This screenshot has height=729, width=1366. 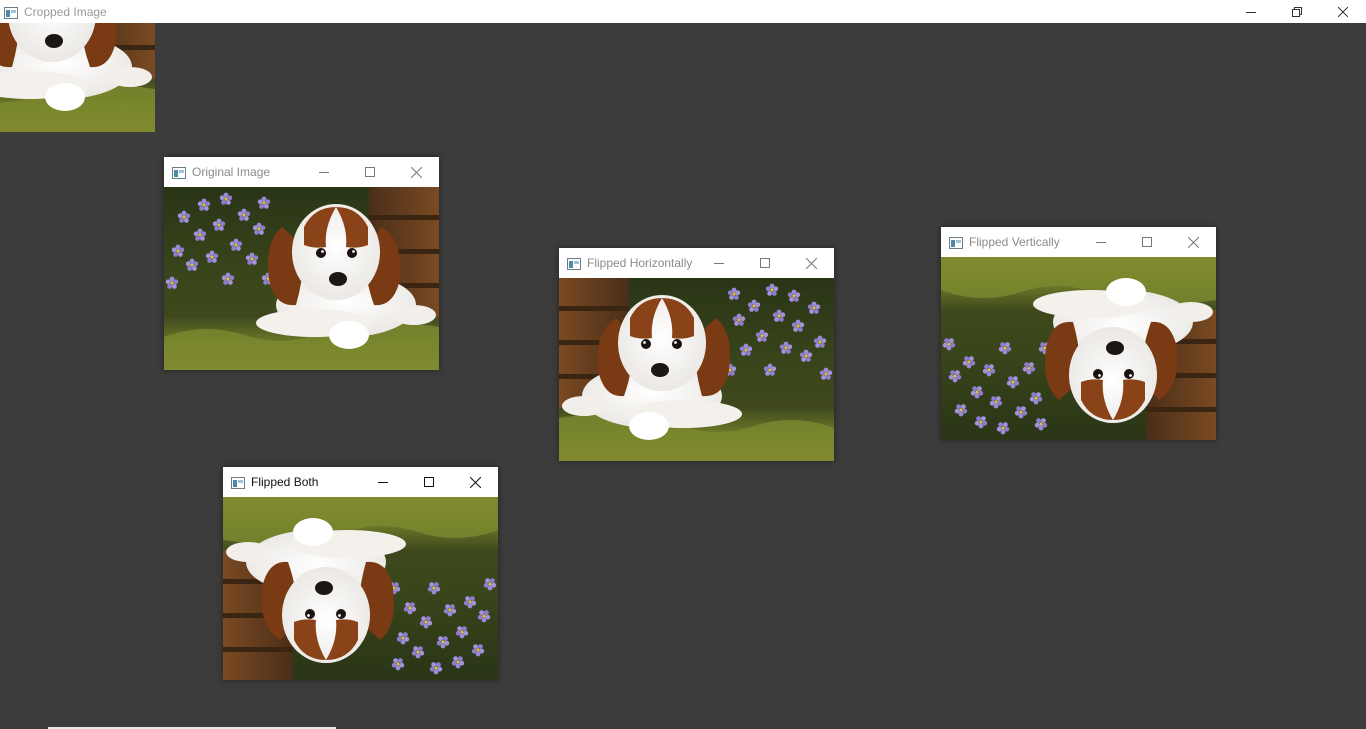 I want to click on window-titlebar: Original Image, so click(x=301, y=172).